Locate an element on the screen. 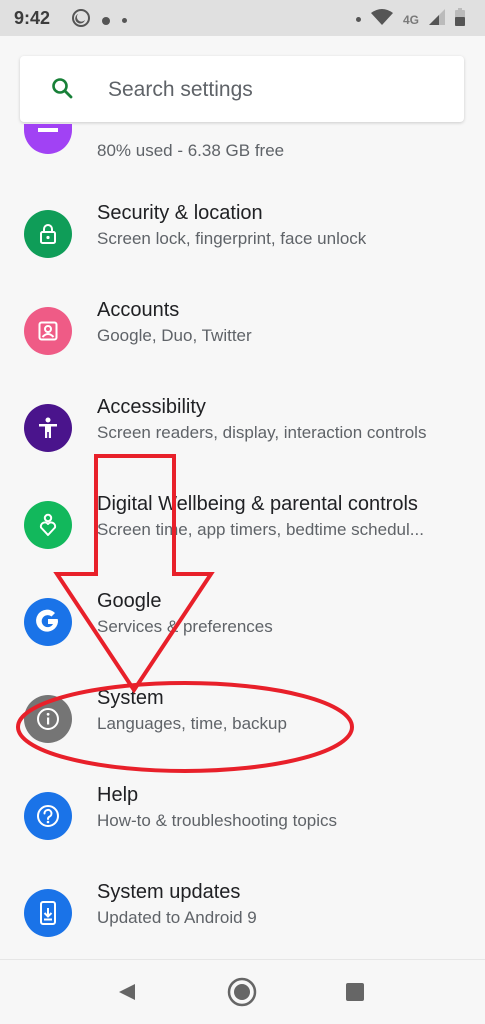 This screenshot has width=485, height=1024. item-title: Accounts is located at coordinates (138, 310).